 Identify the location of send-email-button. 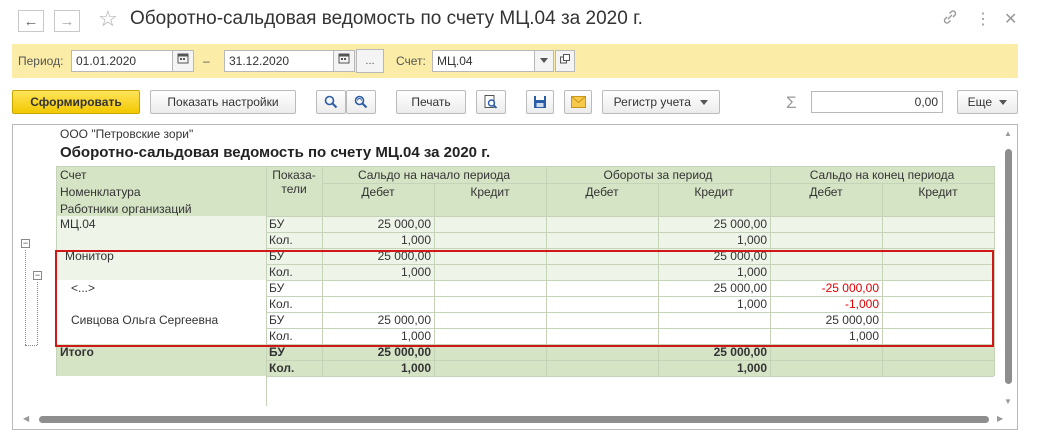
(578, 102).